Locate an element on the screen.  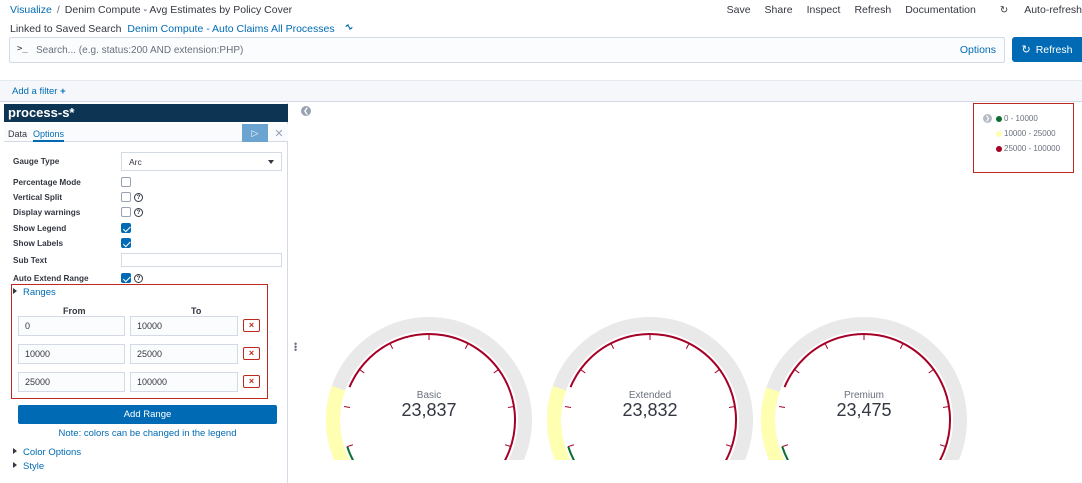
range-to-input: 25000 is located at coordinates (184, 354).